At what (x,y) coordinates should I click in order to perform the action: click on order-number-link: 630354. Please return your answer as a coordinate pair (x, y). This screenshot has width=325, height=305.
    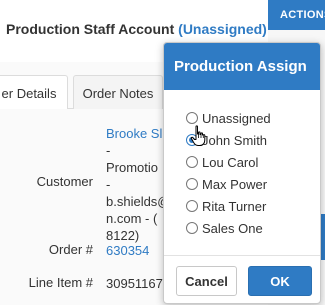
    Looking at the image, I should click on (127, 250).